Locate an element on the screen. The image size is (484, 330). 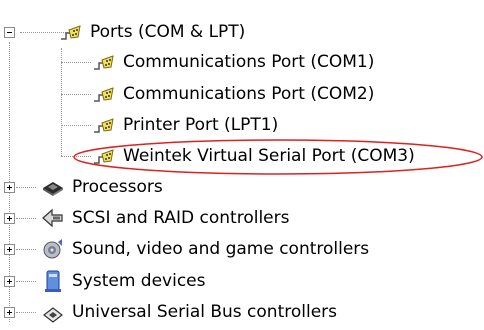
tree-node-sound: Sound, video and game controllers is located at coordinates (204, 249).